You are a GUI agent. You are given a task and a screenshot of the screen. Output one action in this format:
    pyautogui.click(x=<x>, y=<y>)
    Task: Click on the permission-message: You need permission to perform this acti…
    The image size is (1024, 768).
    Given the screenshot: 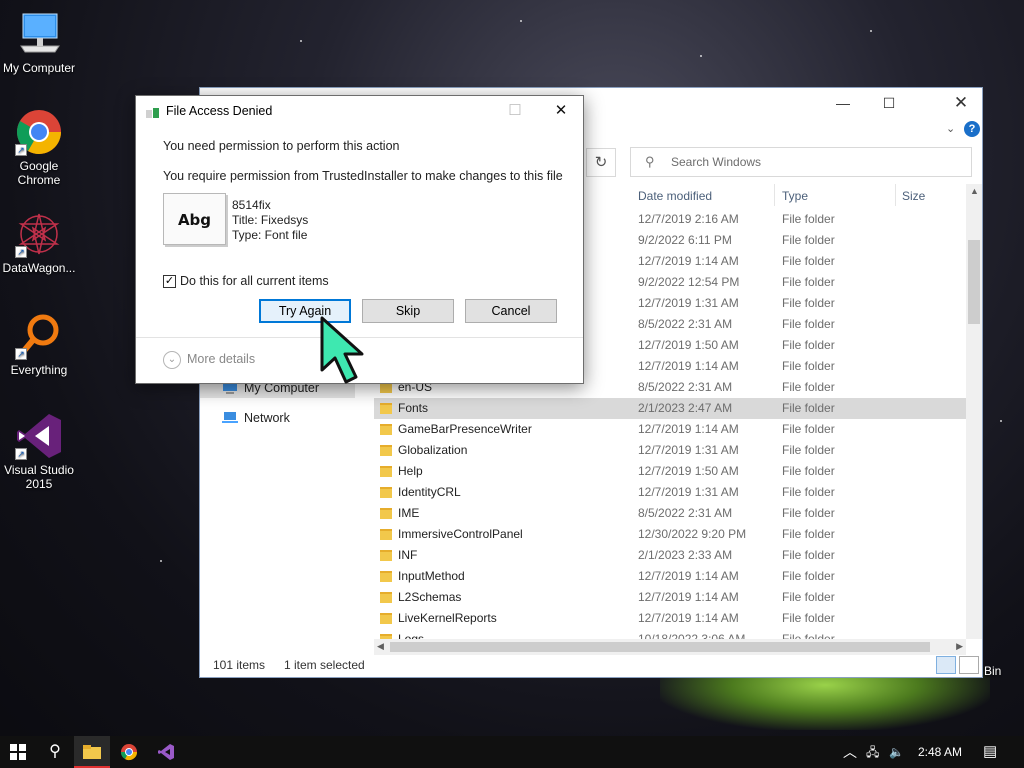 What is the action you would take?
    pyautogui.click(x=281, y=146)
    